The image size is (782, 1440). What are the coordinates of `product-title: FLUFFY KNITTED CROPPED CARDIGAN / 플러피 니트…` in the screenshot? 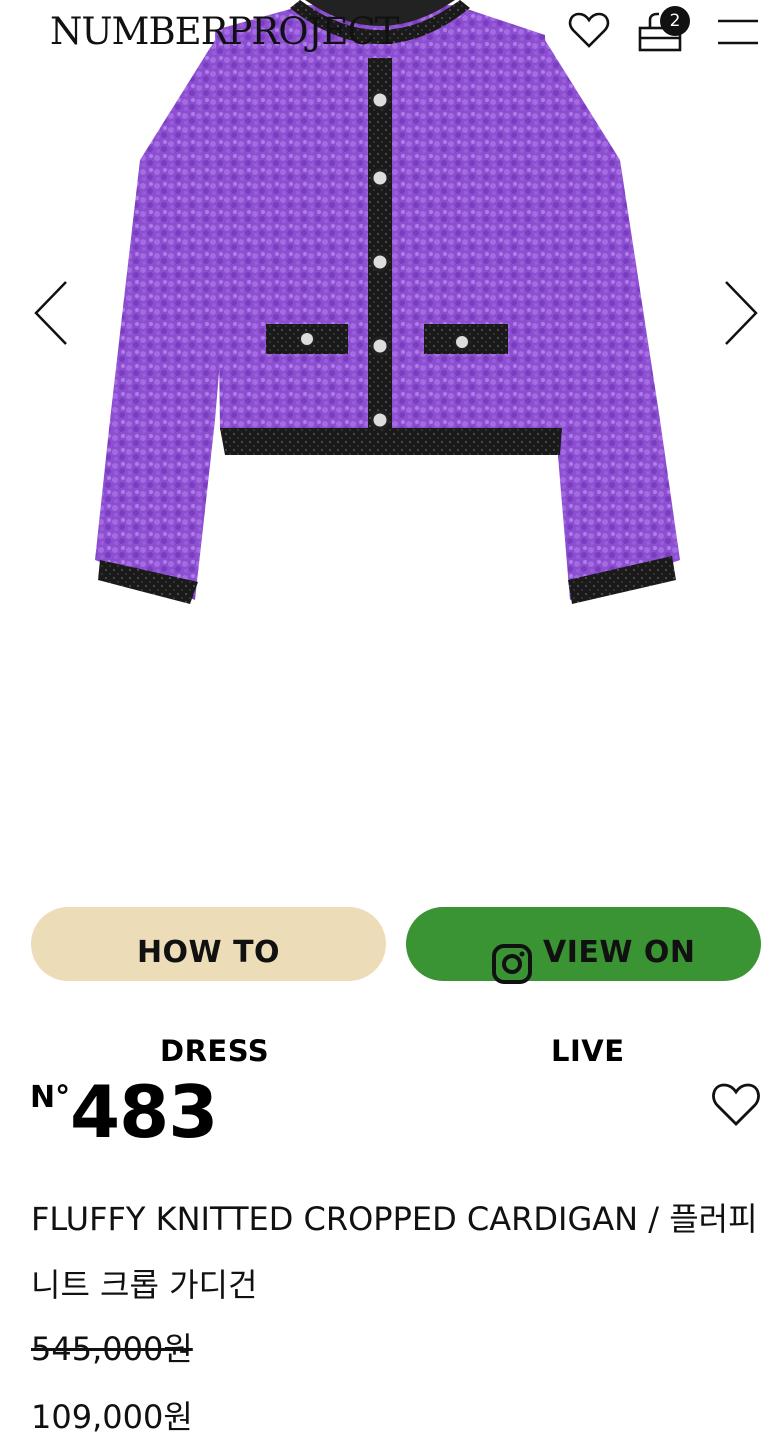 It's located at (394, 1252).